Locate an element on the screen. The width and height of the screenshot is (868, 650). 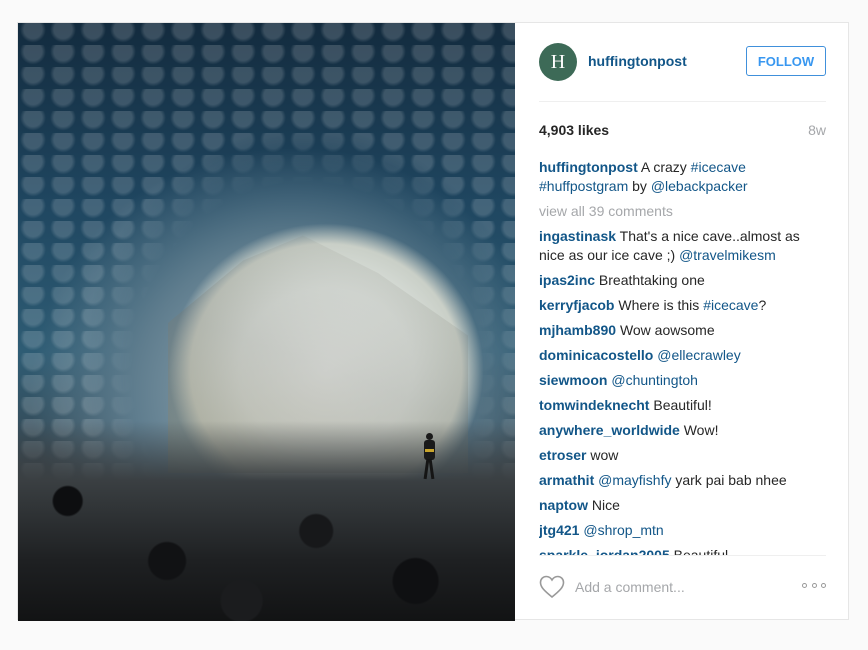
mention-link: @travelmikesm is located at coordinates (727, 255).